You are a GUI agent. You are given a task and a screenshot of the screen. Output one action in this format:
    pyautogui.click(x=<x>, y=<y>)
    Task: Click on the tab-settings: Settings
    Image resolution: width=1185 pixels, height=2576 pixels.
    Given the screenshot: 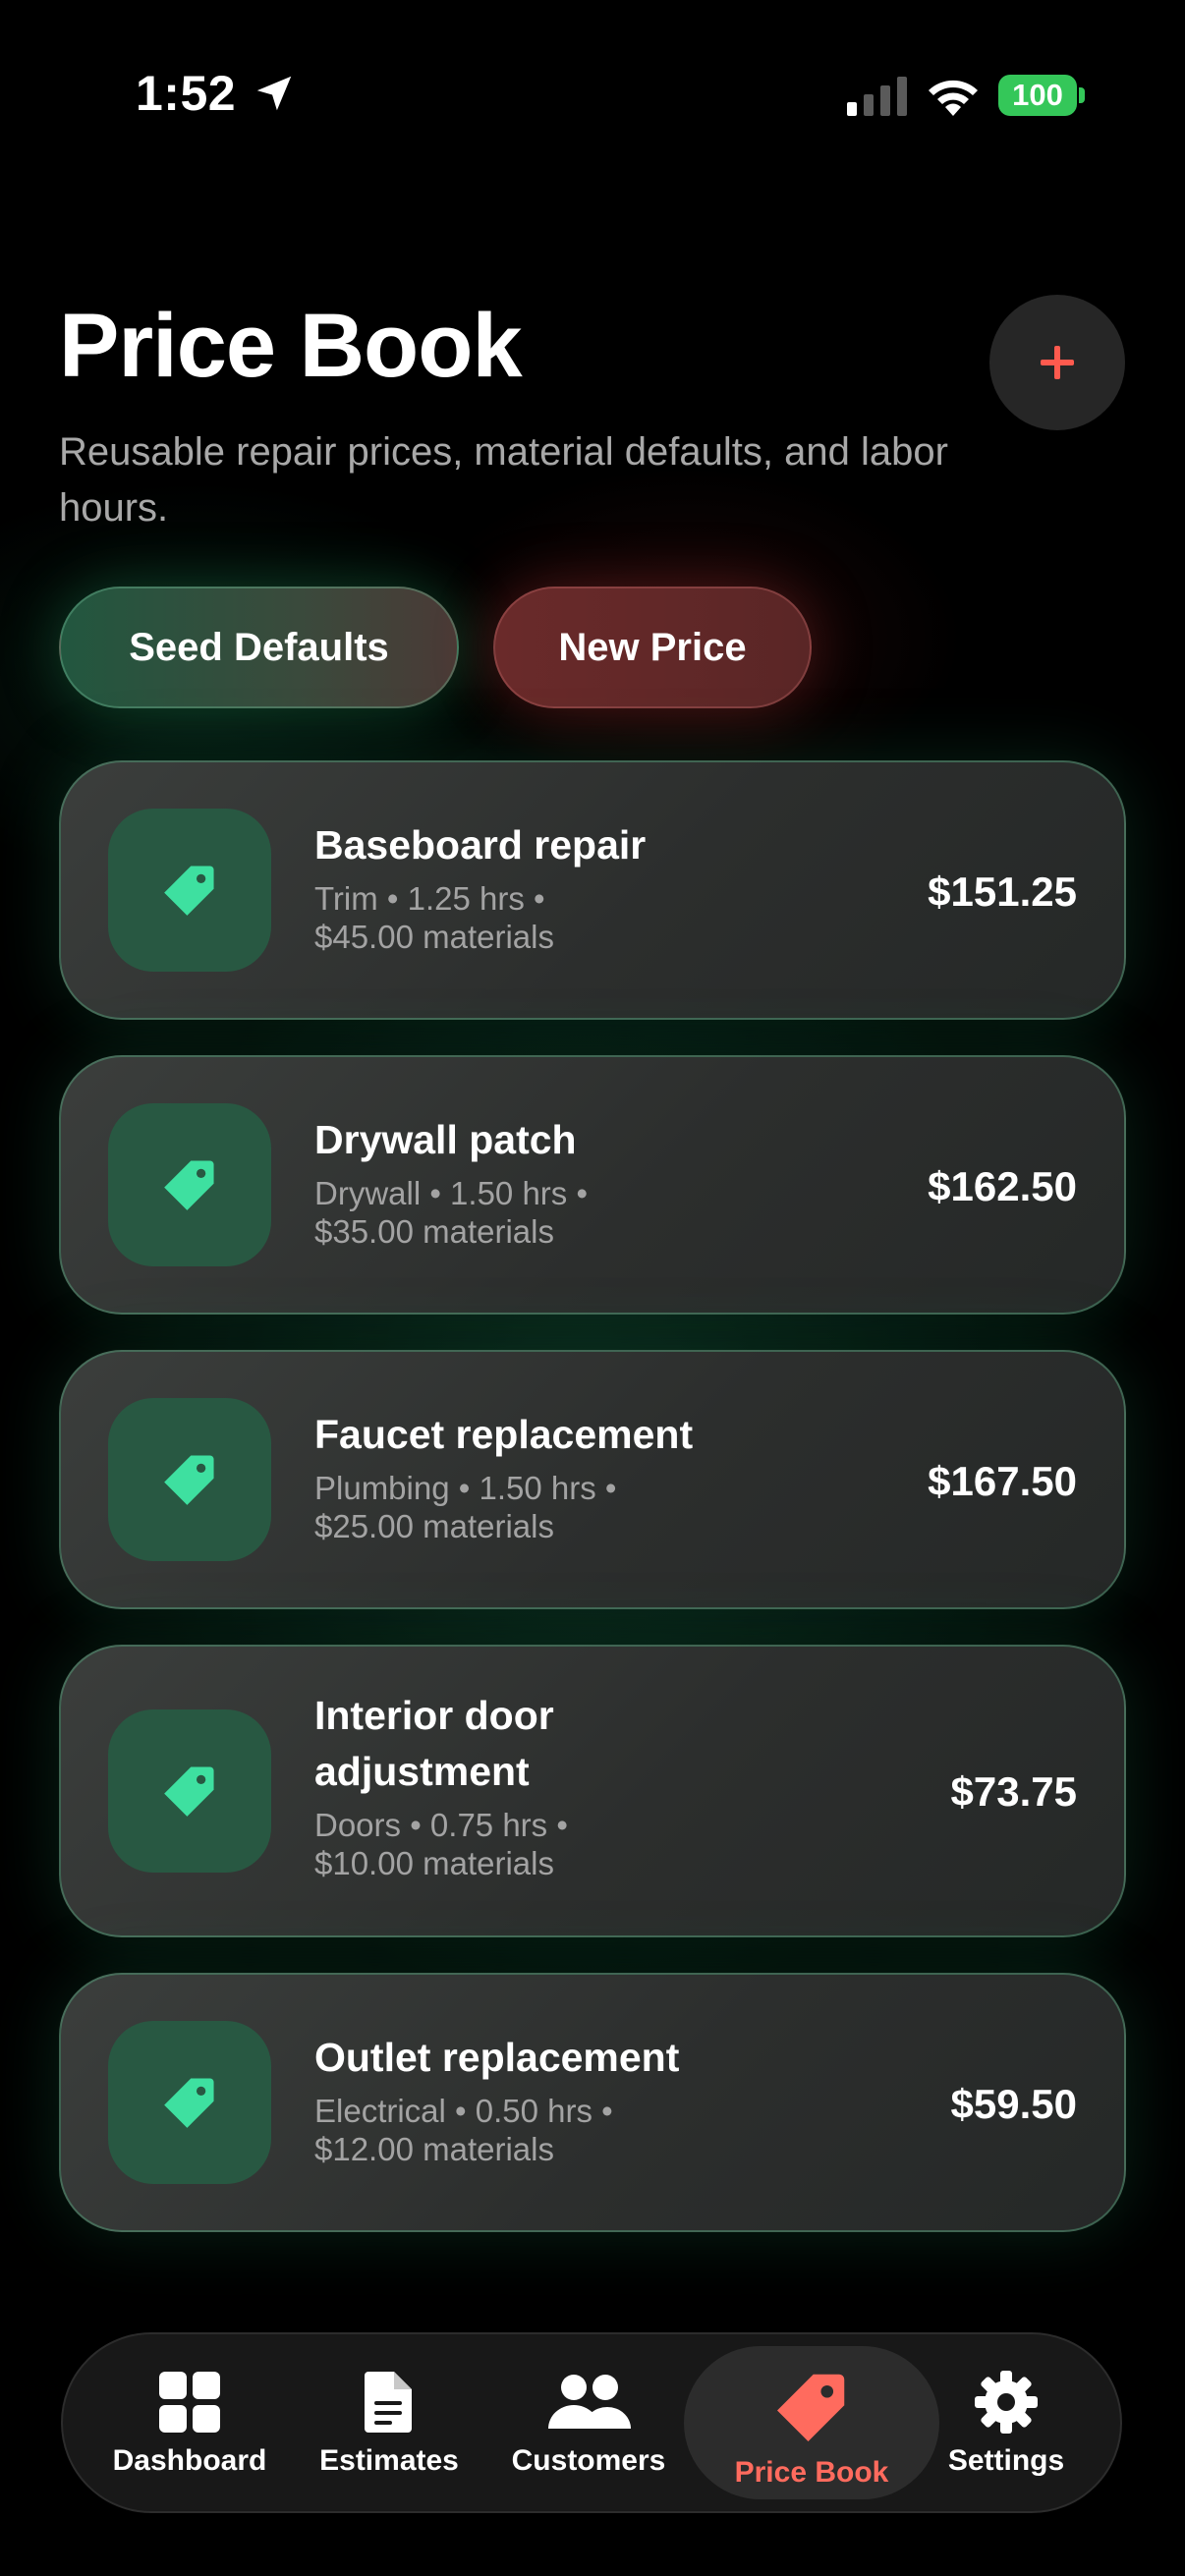 What is the action you would take?
    pyautogui.click(x=1006, y=2422)
    